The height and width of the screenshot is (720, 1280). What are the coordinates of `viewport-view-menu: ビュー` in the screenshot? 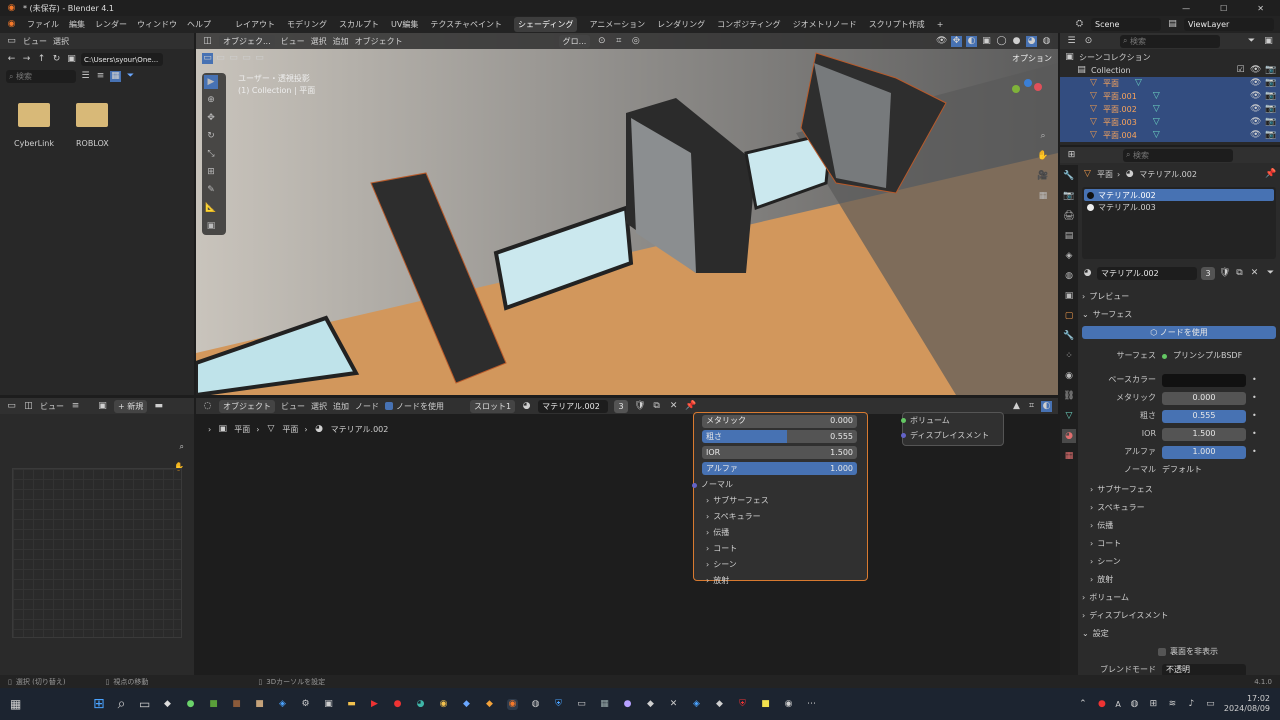 It's located at (293, 41).